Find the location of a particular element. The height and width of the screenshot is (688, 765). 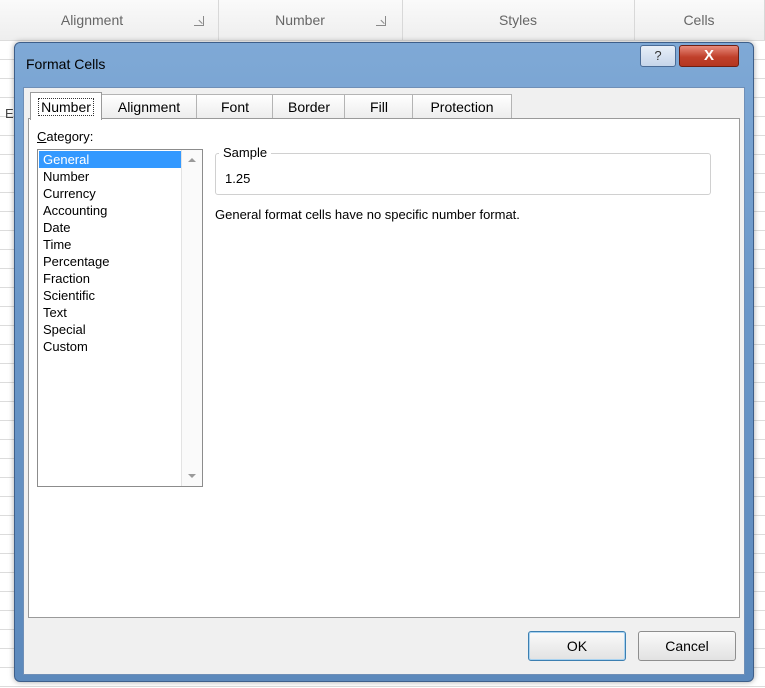

category-label-mnemonic: C is located at coordinates (42, 136).